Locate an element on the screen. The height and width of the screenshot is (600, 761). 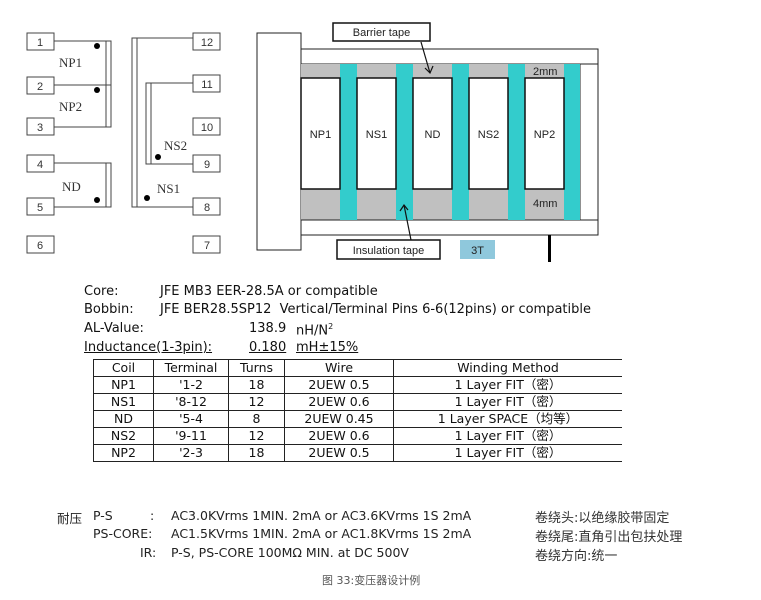
ir-label: IR: is located at coordinates (148, 552).